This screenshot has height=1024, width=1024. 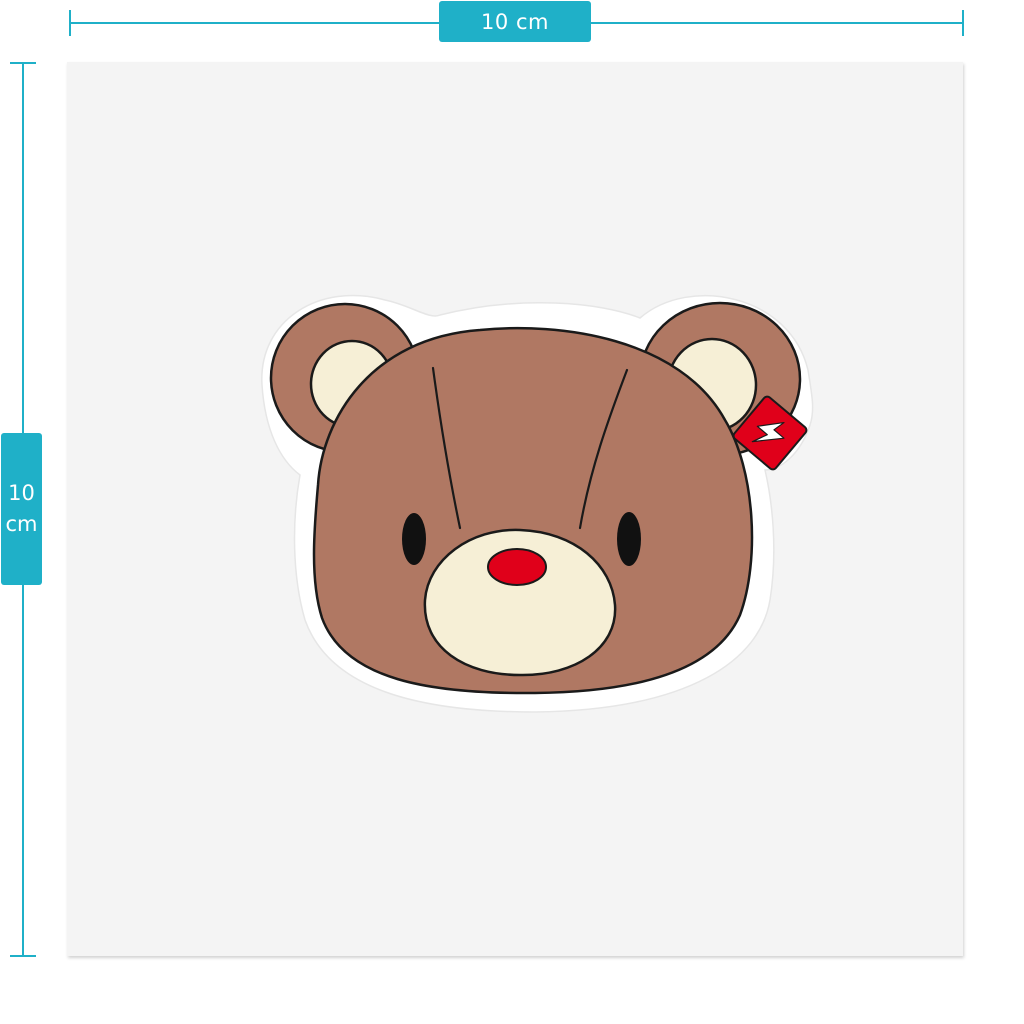 What do you see at coordinates (414, 539) in the screenshot?
I see `left-eye` at bounding box center [414, 539].